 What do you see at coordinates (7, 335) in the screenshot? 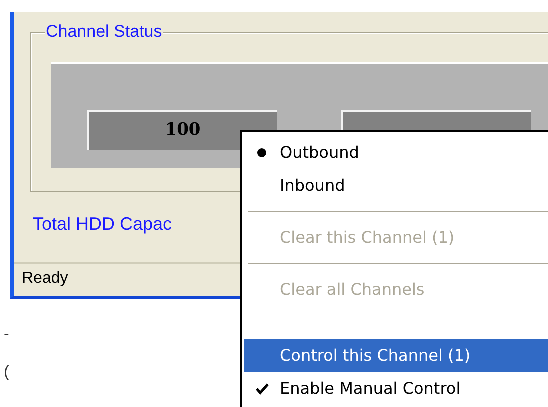
I see `text-fragment: -` at bounding box center [7, 335].